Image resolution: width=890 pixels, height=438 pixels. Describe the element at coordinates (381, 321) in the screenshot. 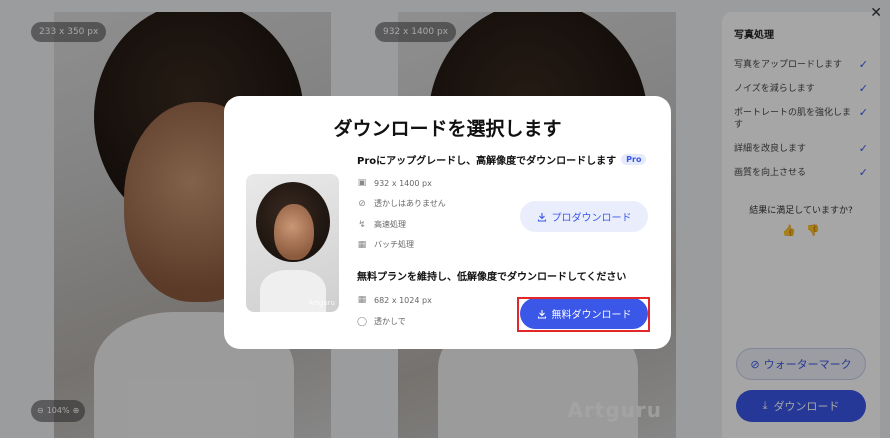

I see `free-feature-watermark: ◯ 透かしで` at that location.